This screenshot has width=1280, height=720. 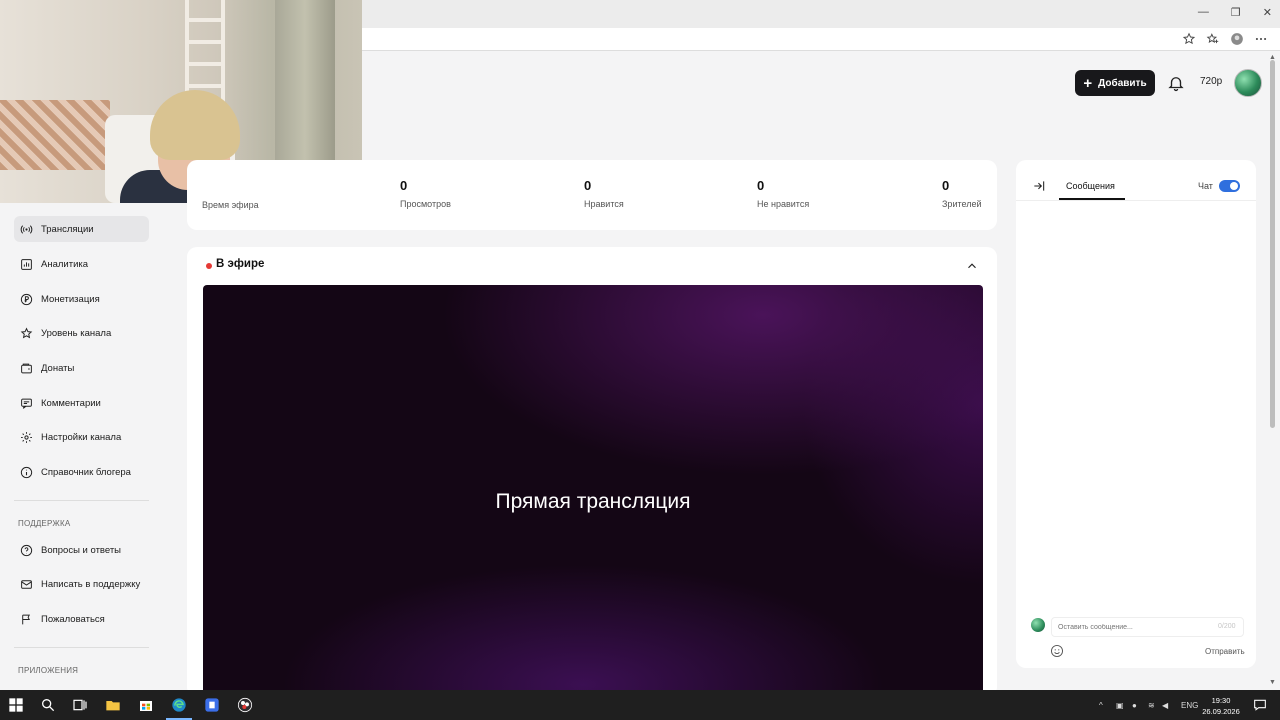 What do you see at coordinates (1272, 244) in the screenshot?
I see `scrollbar-thumb` at bounding box center [1272, 244].